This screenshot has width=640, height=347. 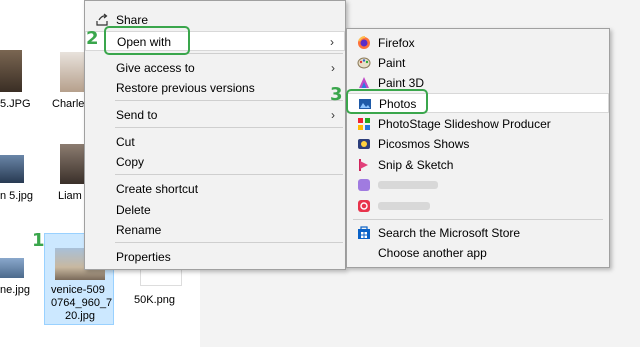 I want to click on file-name: Liam, so click(x=70, y=196).